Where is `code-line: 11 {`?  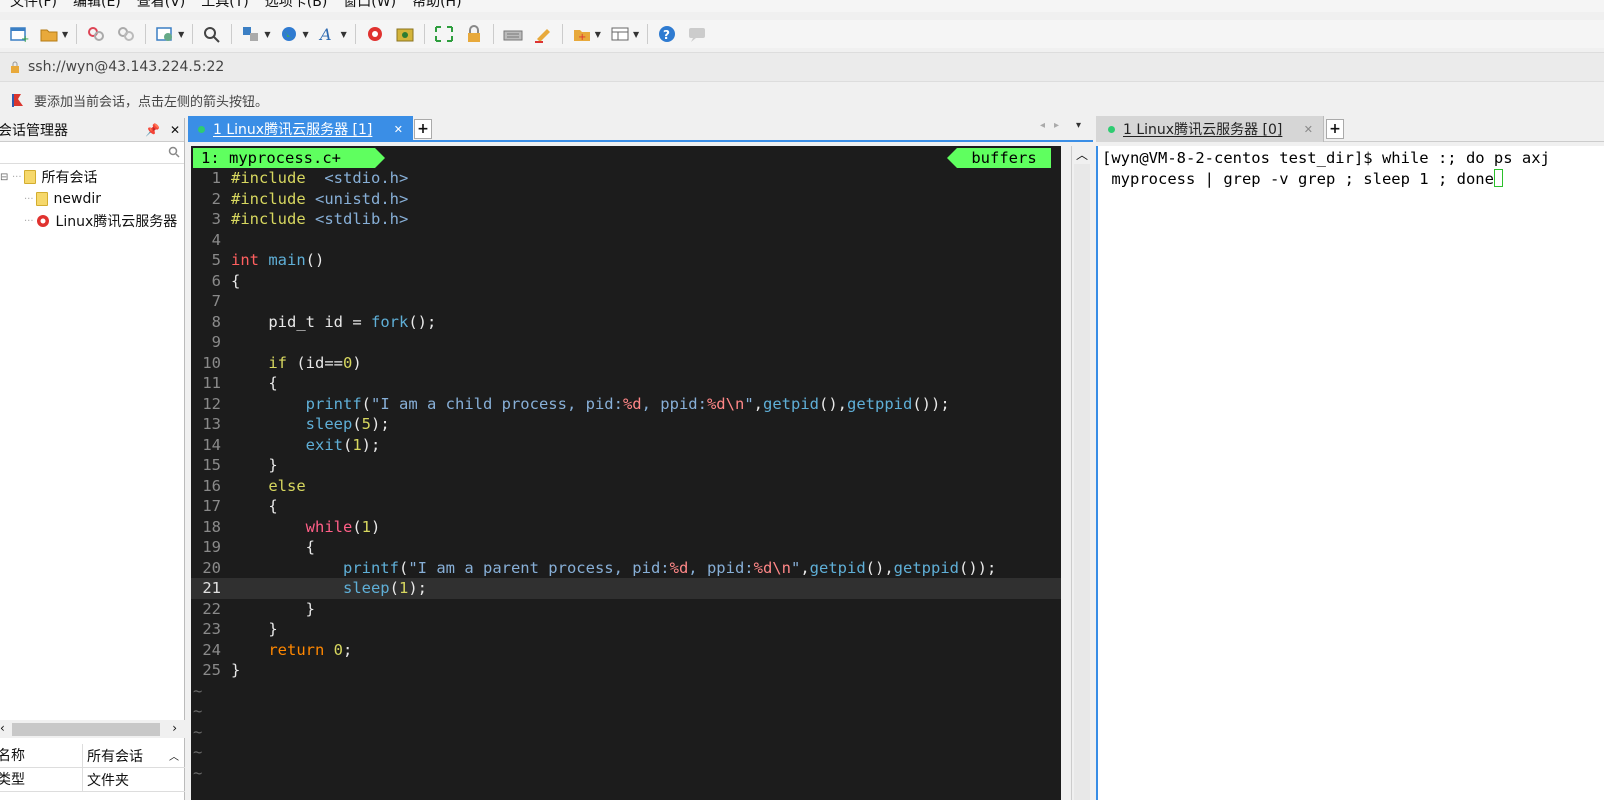
code-line: 11 { is located at coordinates (626, 383).